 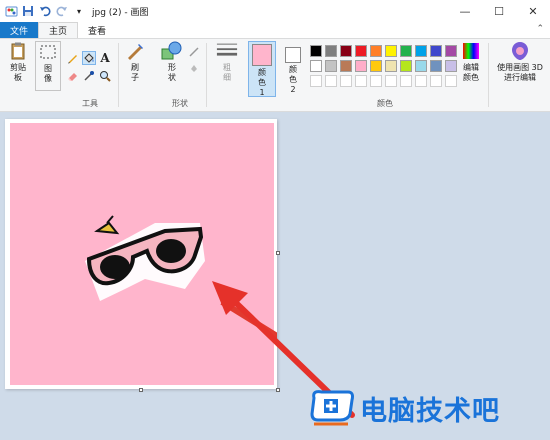 What do you see at coordinates (28, 11) in the screenshot?
I see `save-icon` at bounding box center [28, 11].